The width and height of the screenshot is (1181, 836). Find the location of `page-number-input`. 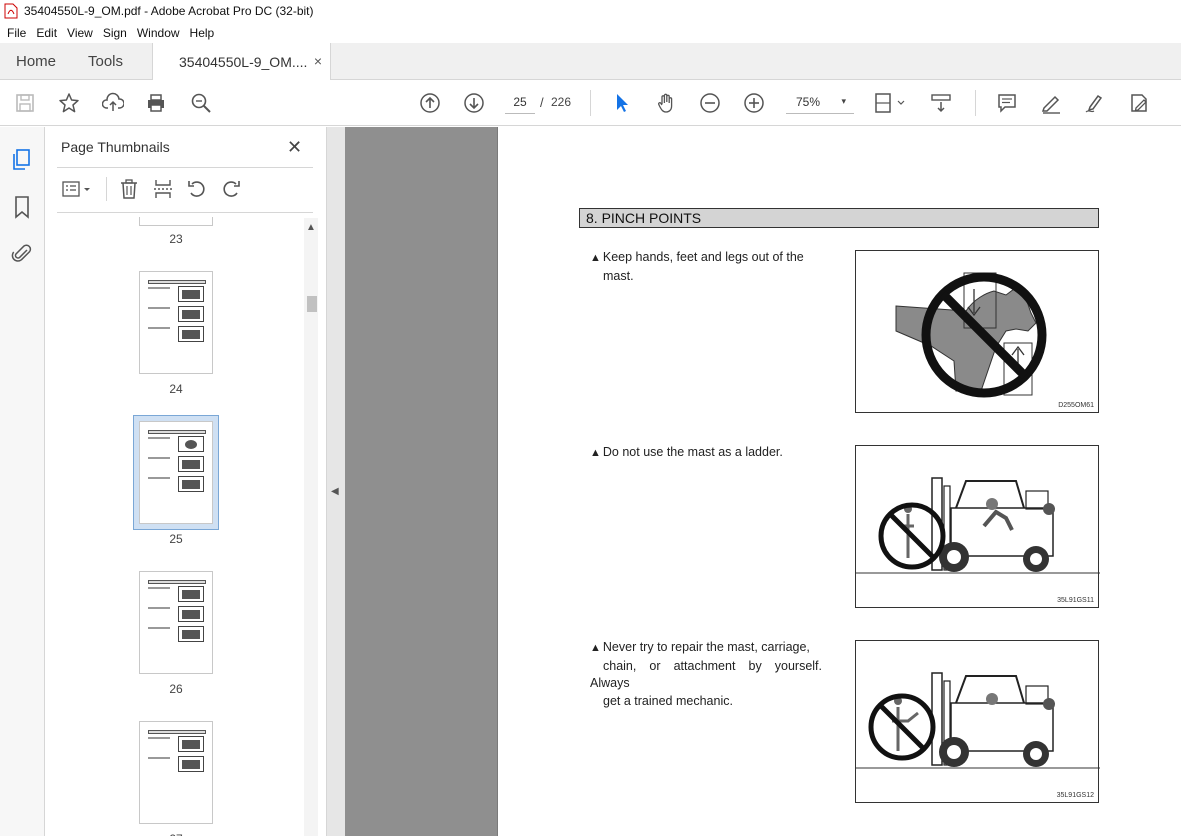

page-number-input is located at coordinates (520, 102).